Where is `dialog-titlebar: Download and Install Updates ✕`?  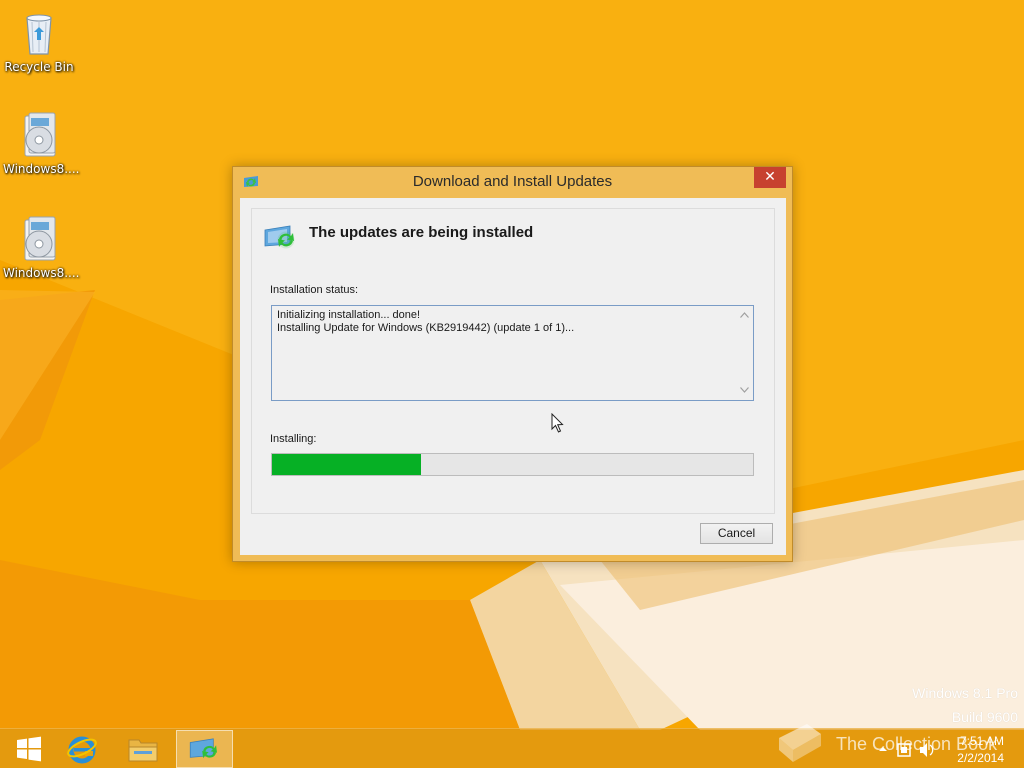 dialog-titlebar: Download and Install Updates ✕ is located at coordinates (512, 182).